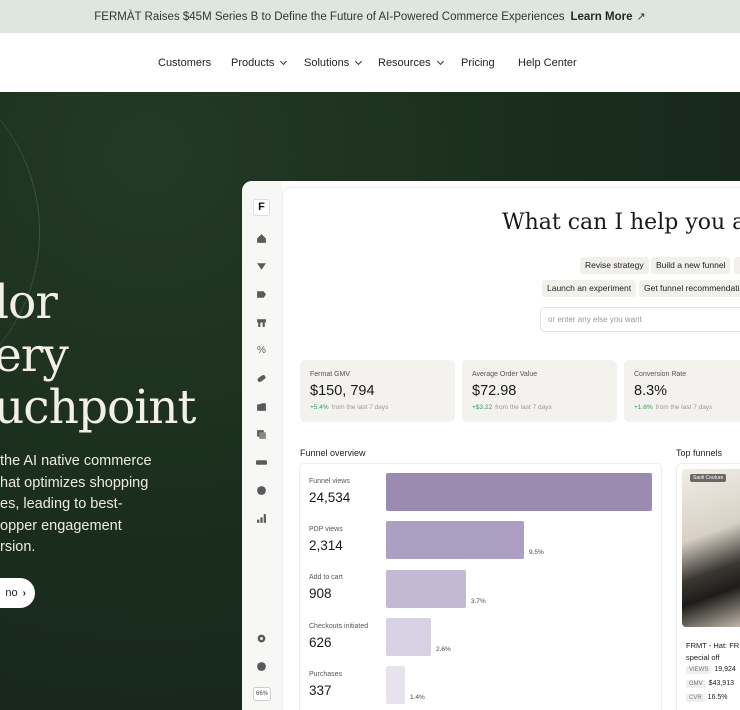 The width and height of the screenshot is (740, 710). What do you see at coordinates (589, 288) in the screenshot?
I see `chip-launch-experiment: Launch an experiment` at bounding box center [589, 288].